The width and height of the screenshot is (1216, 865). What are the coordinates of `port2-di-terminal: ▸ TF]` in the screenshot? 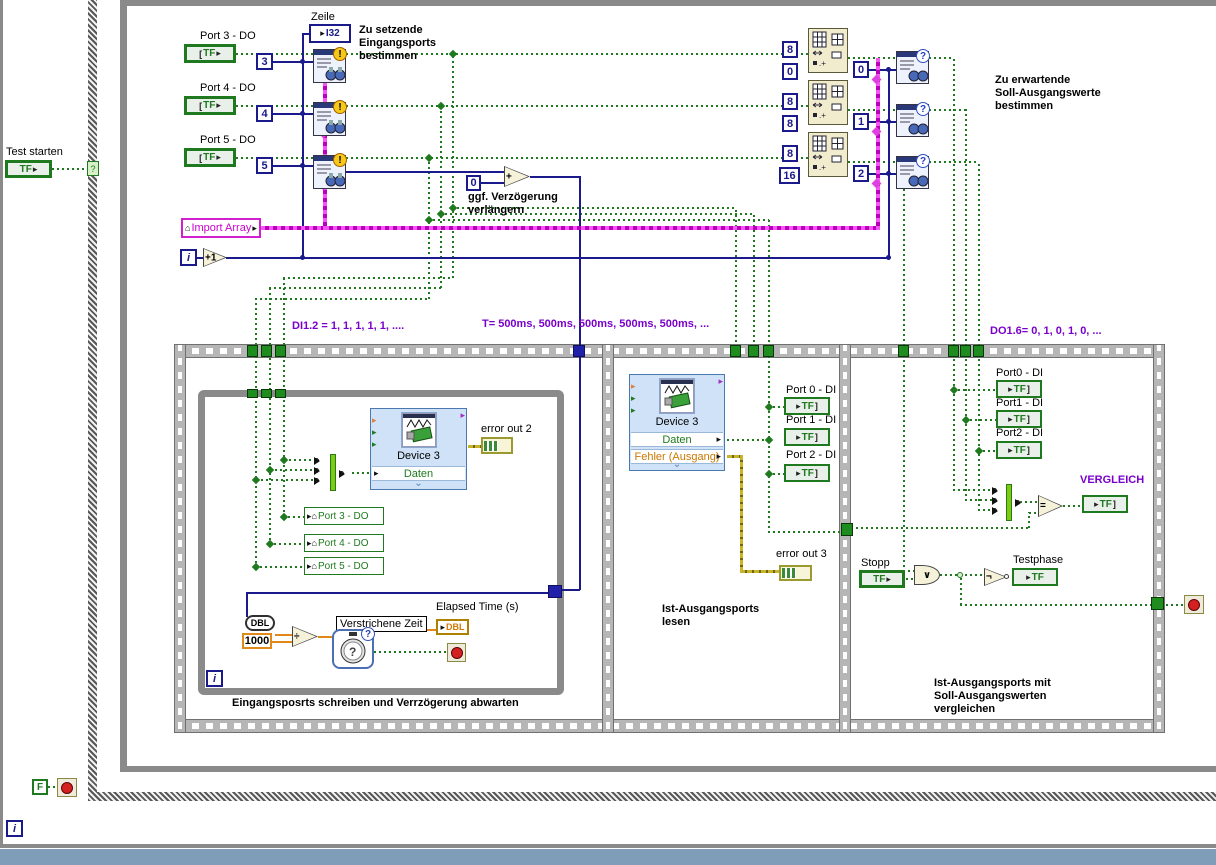 It's located at (807, 473).